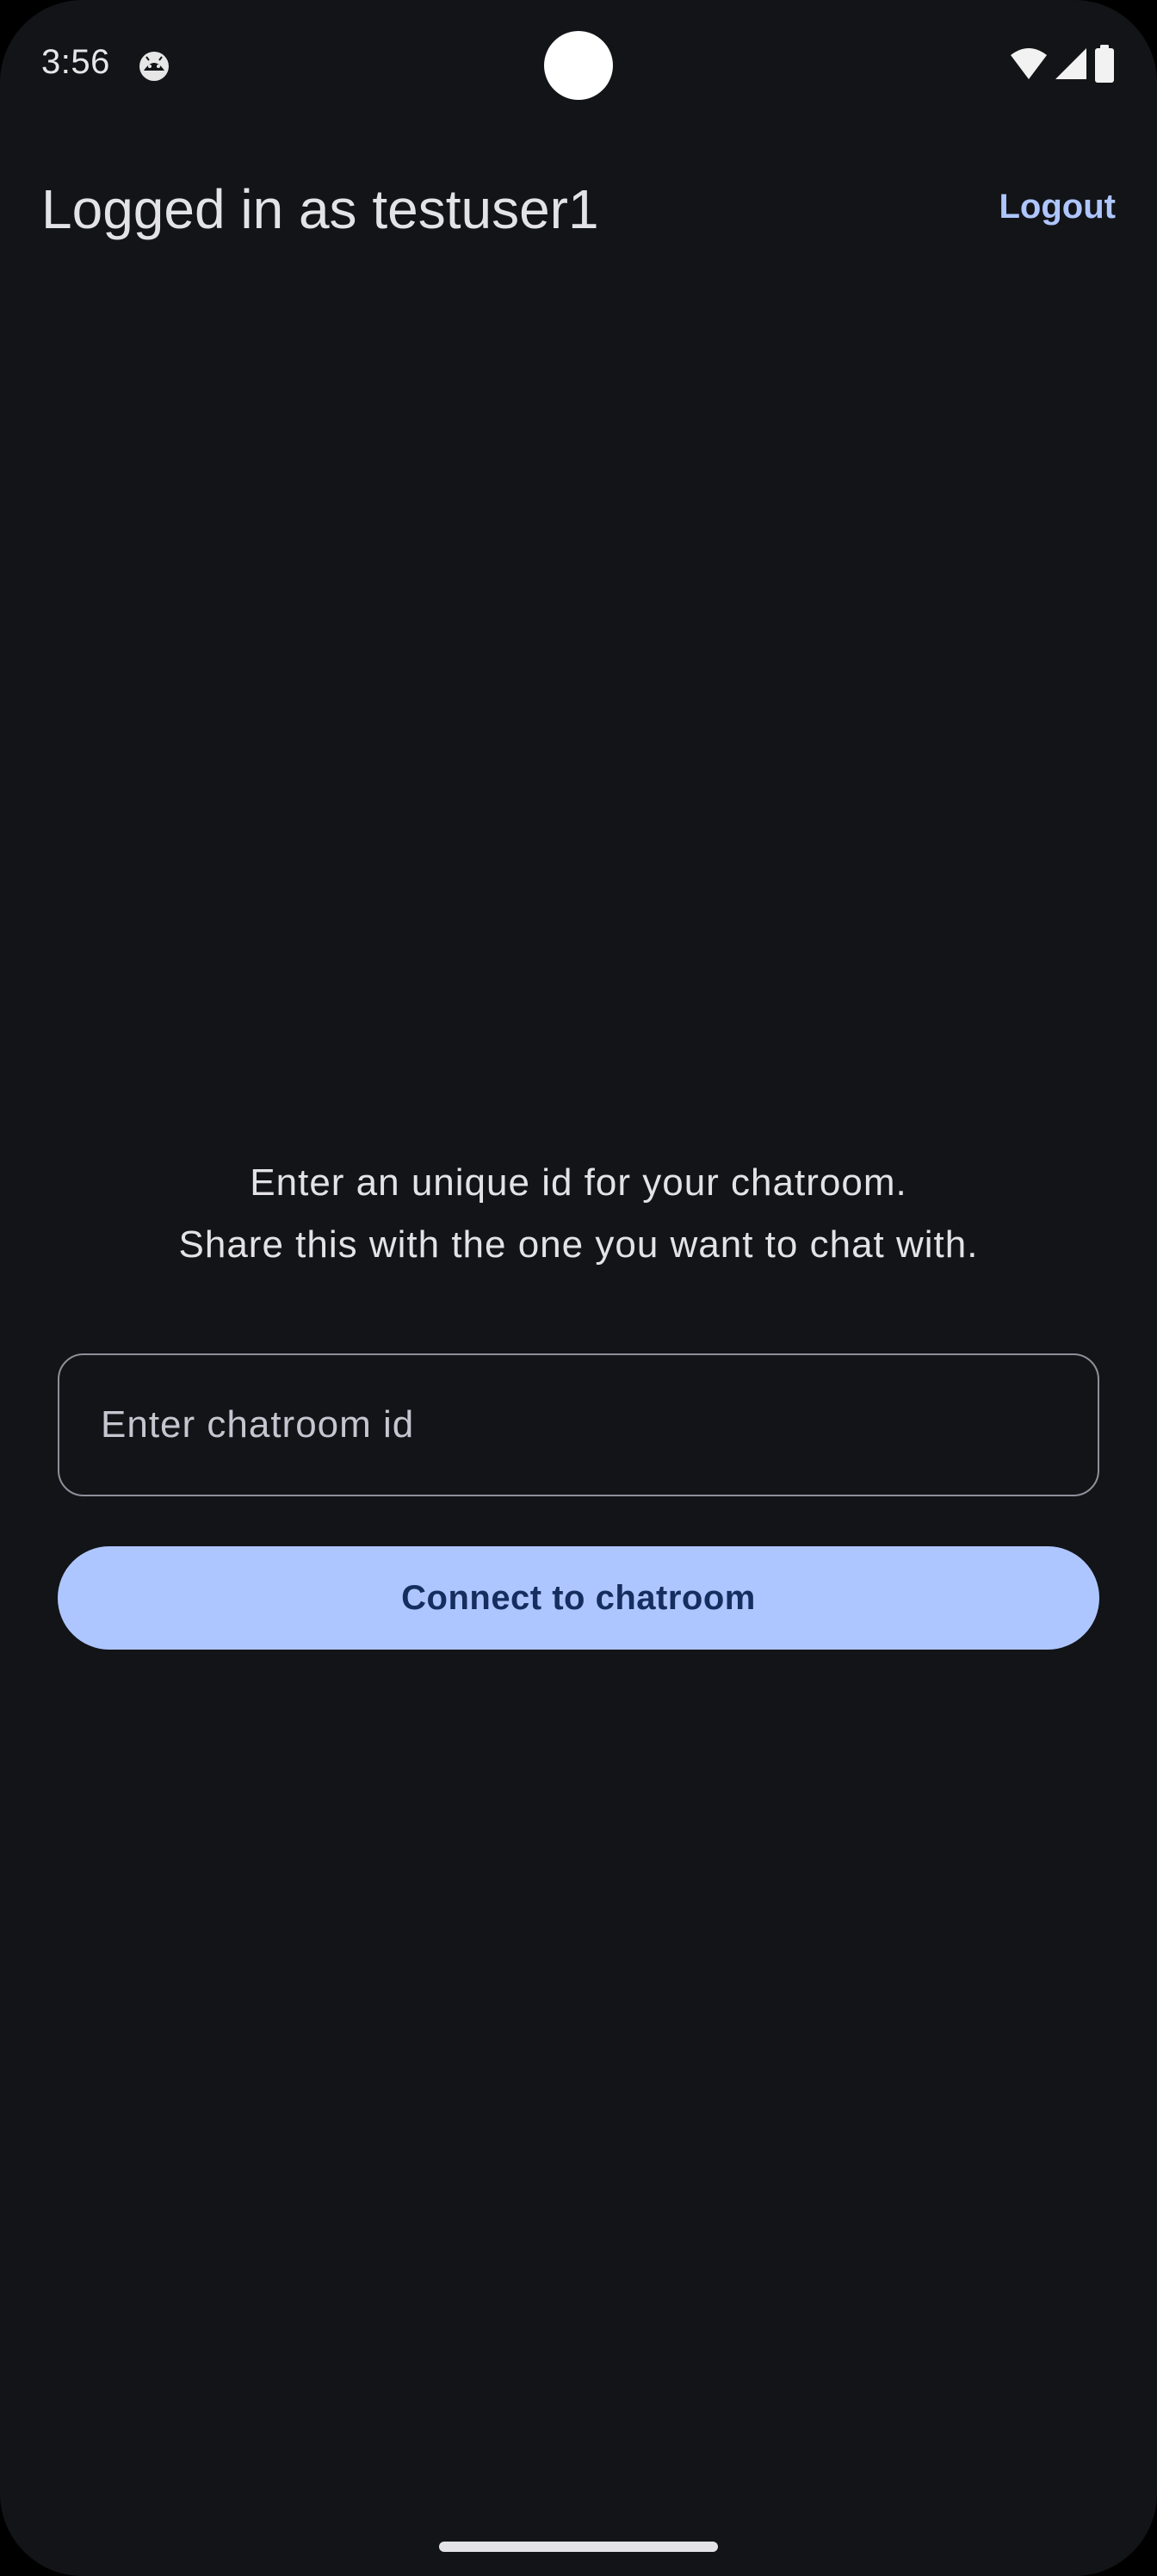  I want to click on wifi-icon, so click(1029, 64).